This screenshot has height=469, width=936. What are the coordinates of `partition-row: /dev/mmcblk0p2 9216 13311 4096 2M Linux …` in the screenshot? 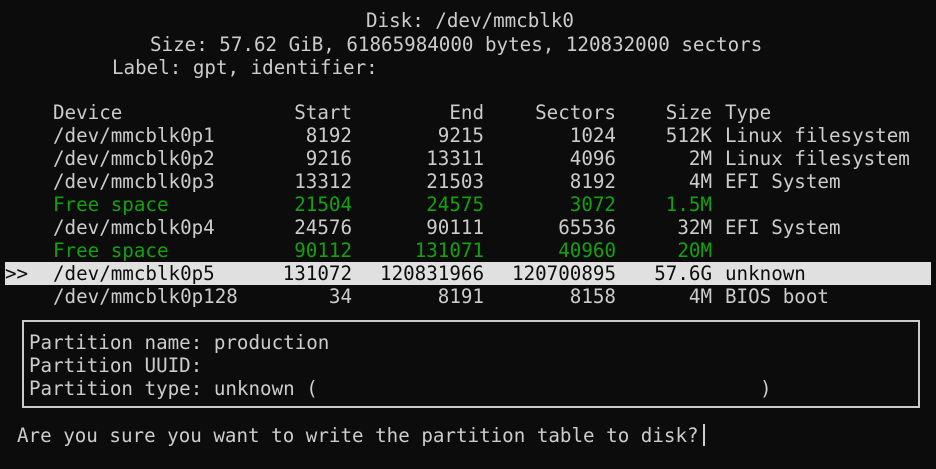 It's located at (468, 158).